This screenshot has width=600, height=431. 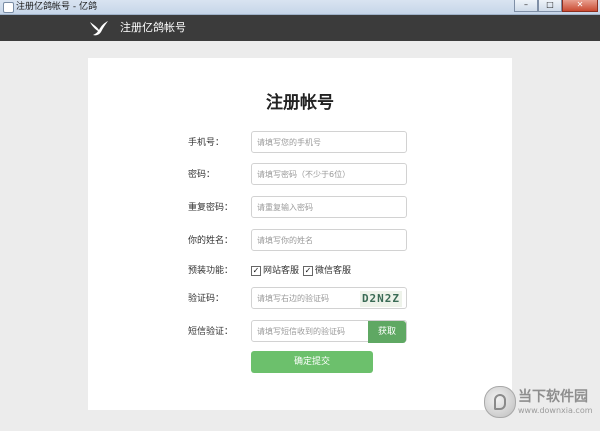 What do you see at coordinates (300, 28) in the screenshot?
I see `app-header: 注册亿鸽帐号` at bounding box center [300, 28].